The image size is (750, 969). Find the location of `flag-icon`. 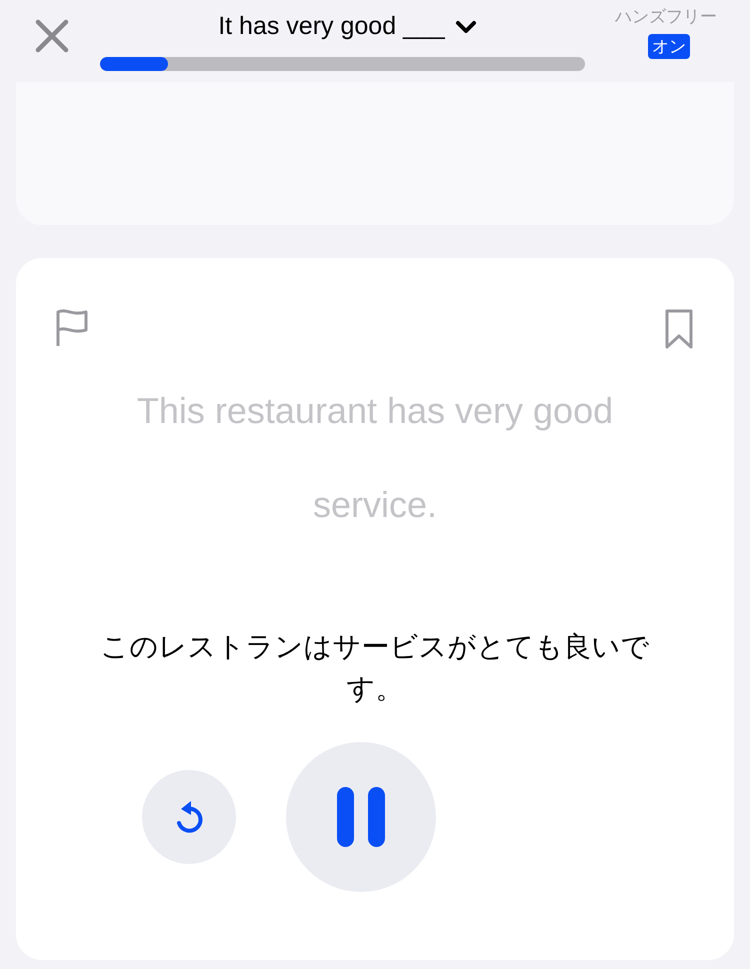

flag-icon is located at coordinates (72, 328).